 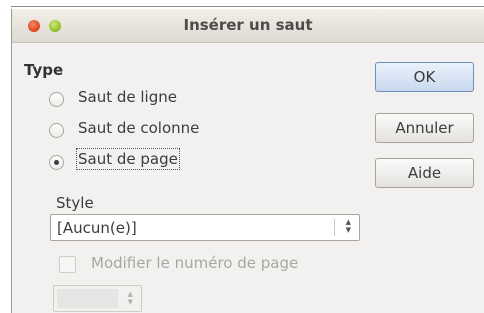 I want to click on window-title: Insérer un saut, so click(x=248, y=25).